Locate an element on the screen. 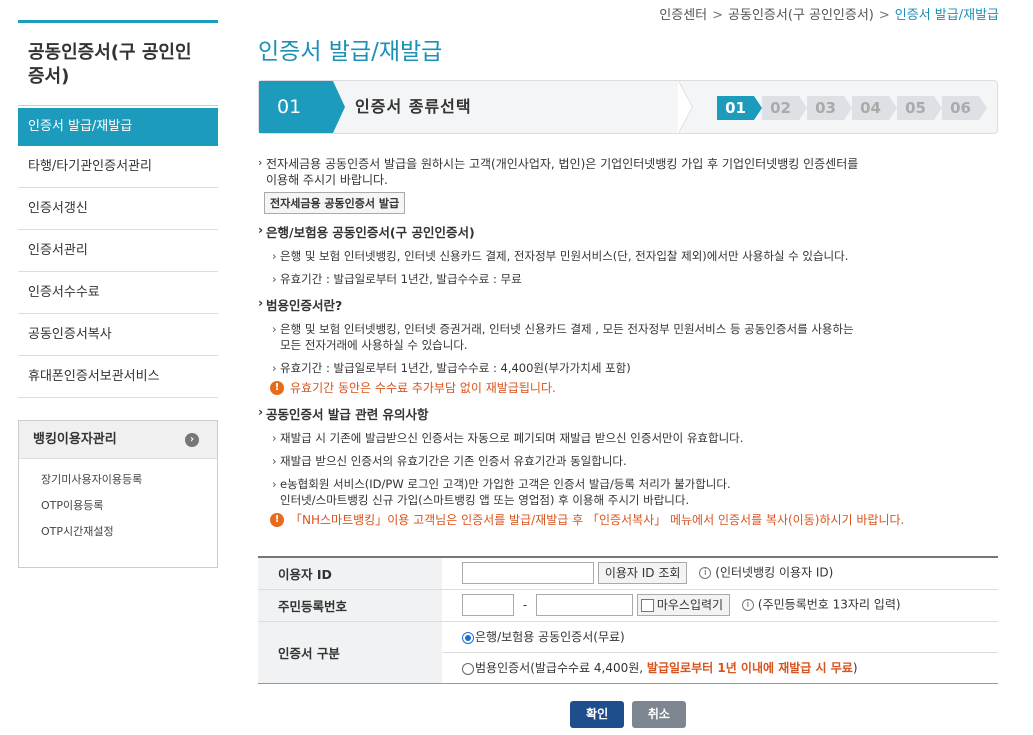  cert-option-1-label: 은행/보험용 공동인증서(무료) is located at coordinates (550, 637).